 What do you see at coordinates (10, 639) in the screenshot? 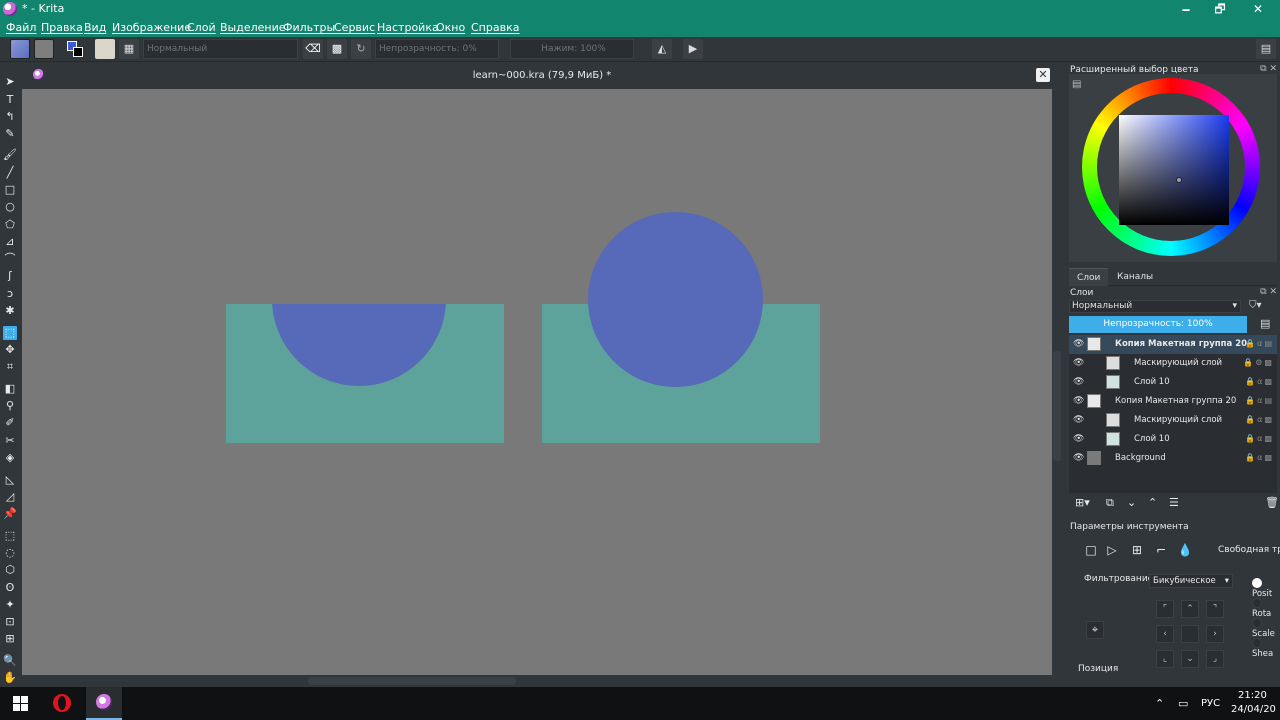
I see `bezier-select-icon: ⊞` at bounding box center [10, 639].